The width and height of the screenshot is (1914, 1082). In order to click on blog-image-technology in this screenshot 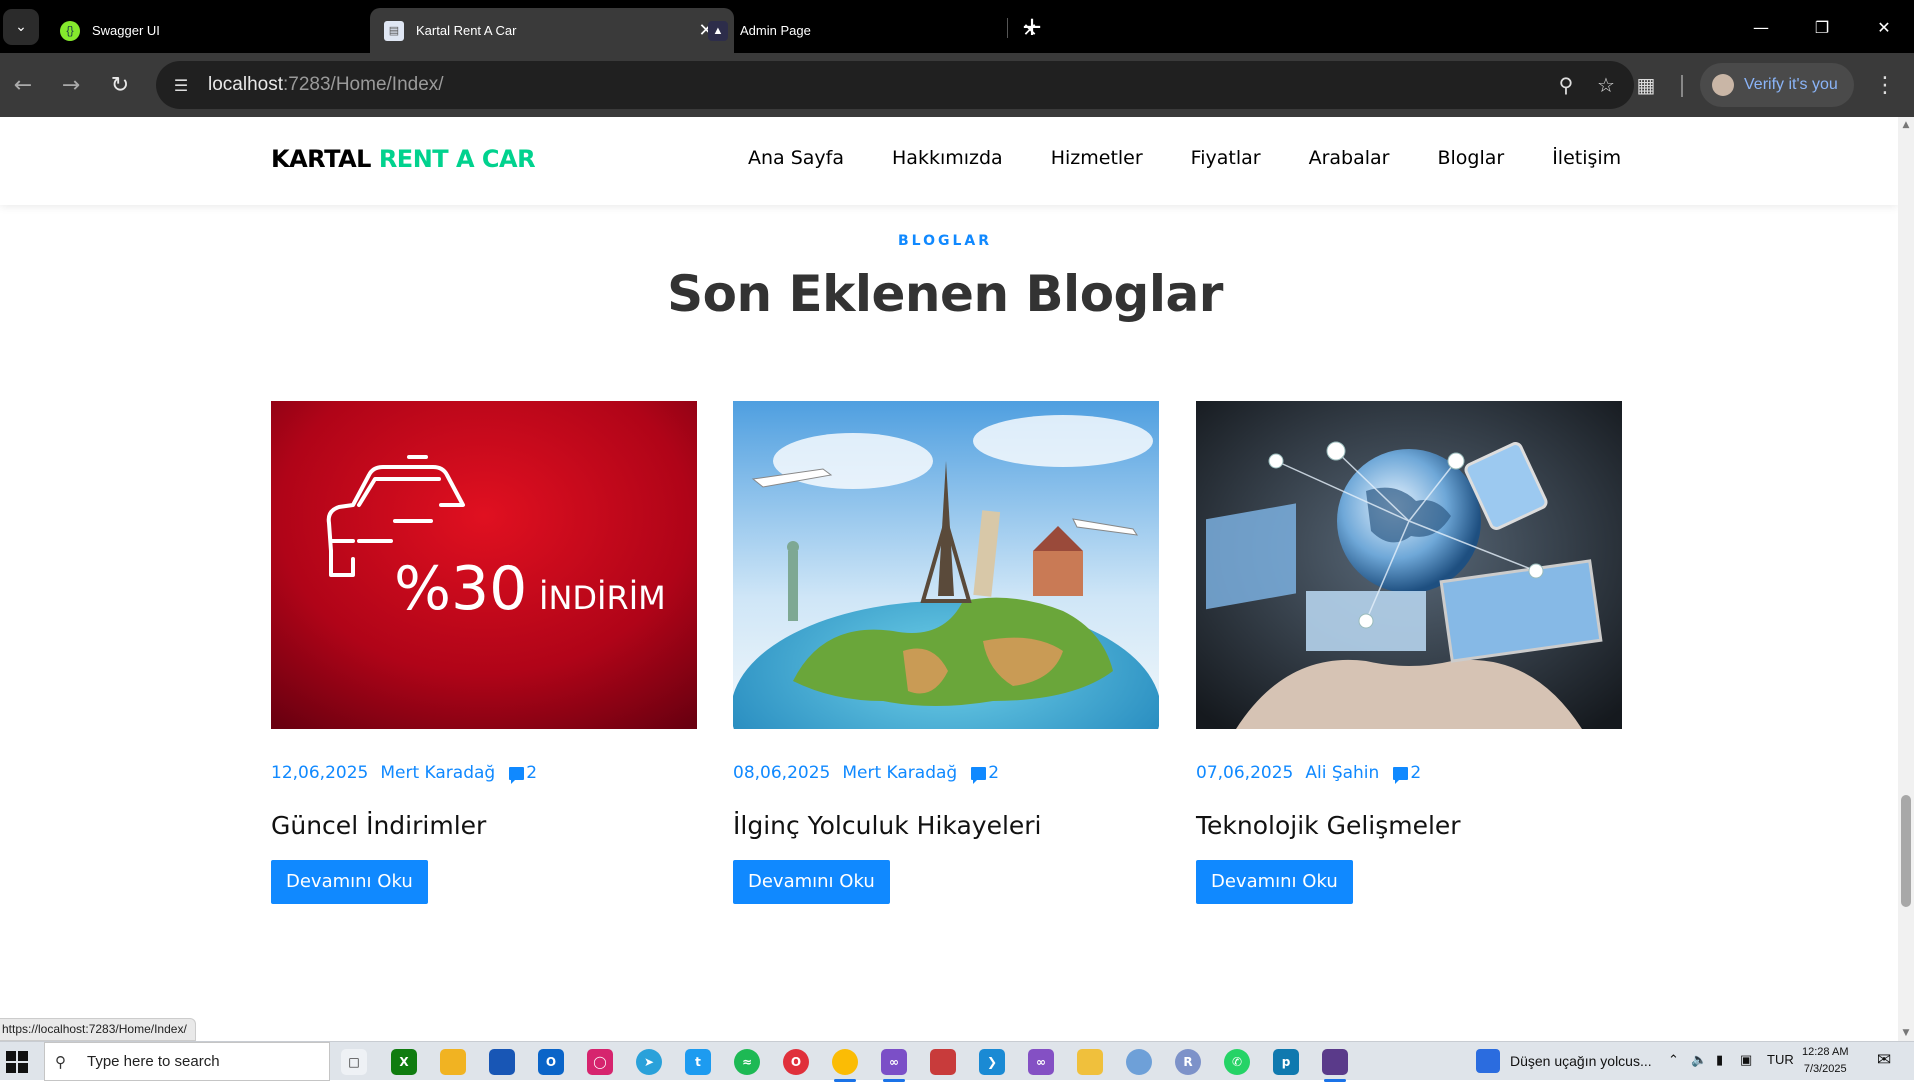, I will do `click(1409, 565)`.